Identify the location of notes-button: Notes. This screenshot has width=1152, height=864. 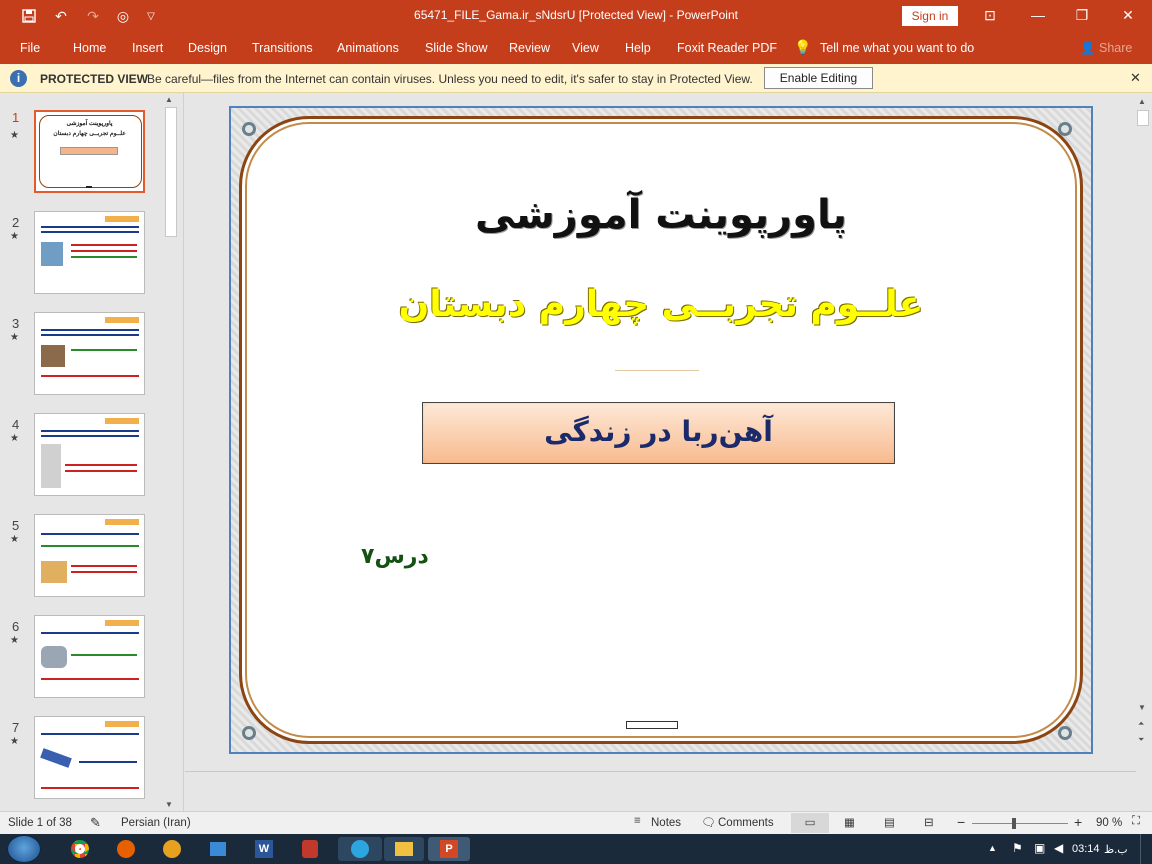
(666, 823).